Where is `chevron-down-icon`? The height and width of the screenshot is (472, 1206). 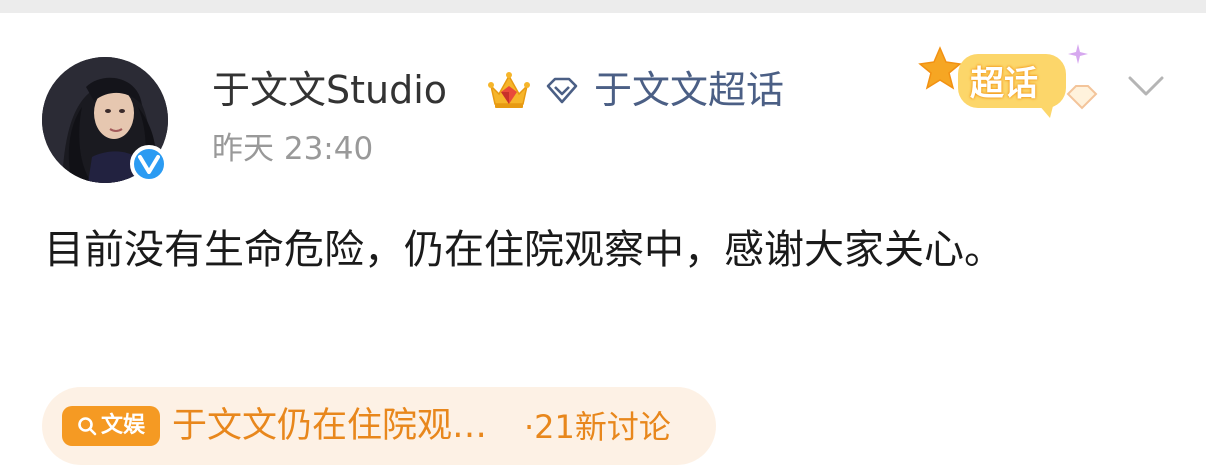 chevron-down-icon is located at coordinates (1146, 85).